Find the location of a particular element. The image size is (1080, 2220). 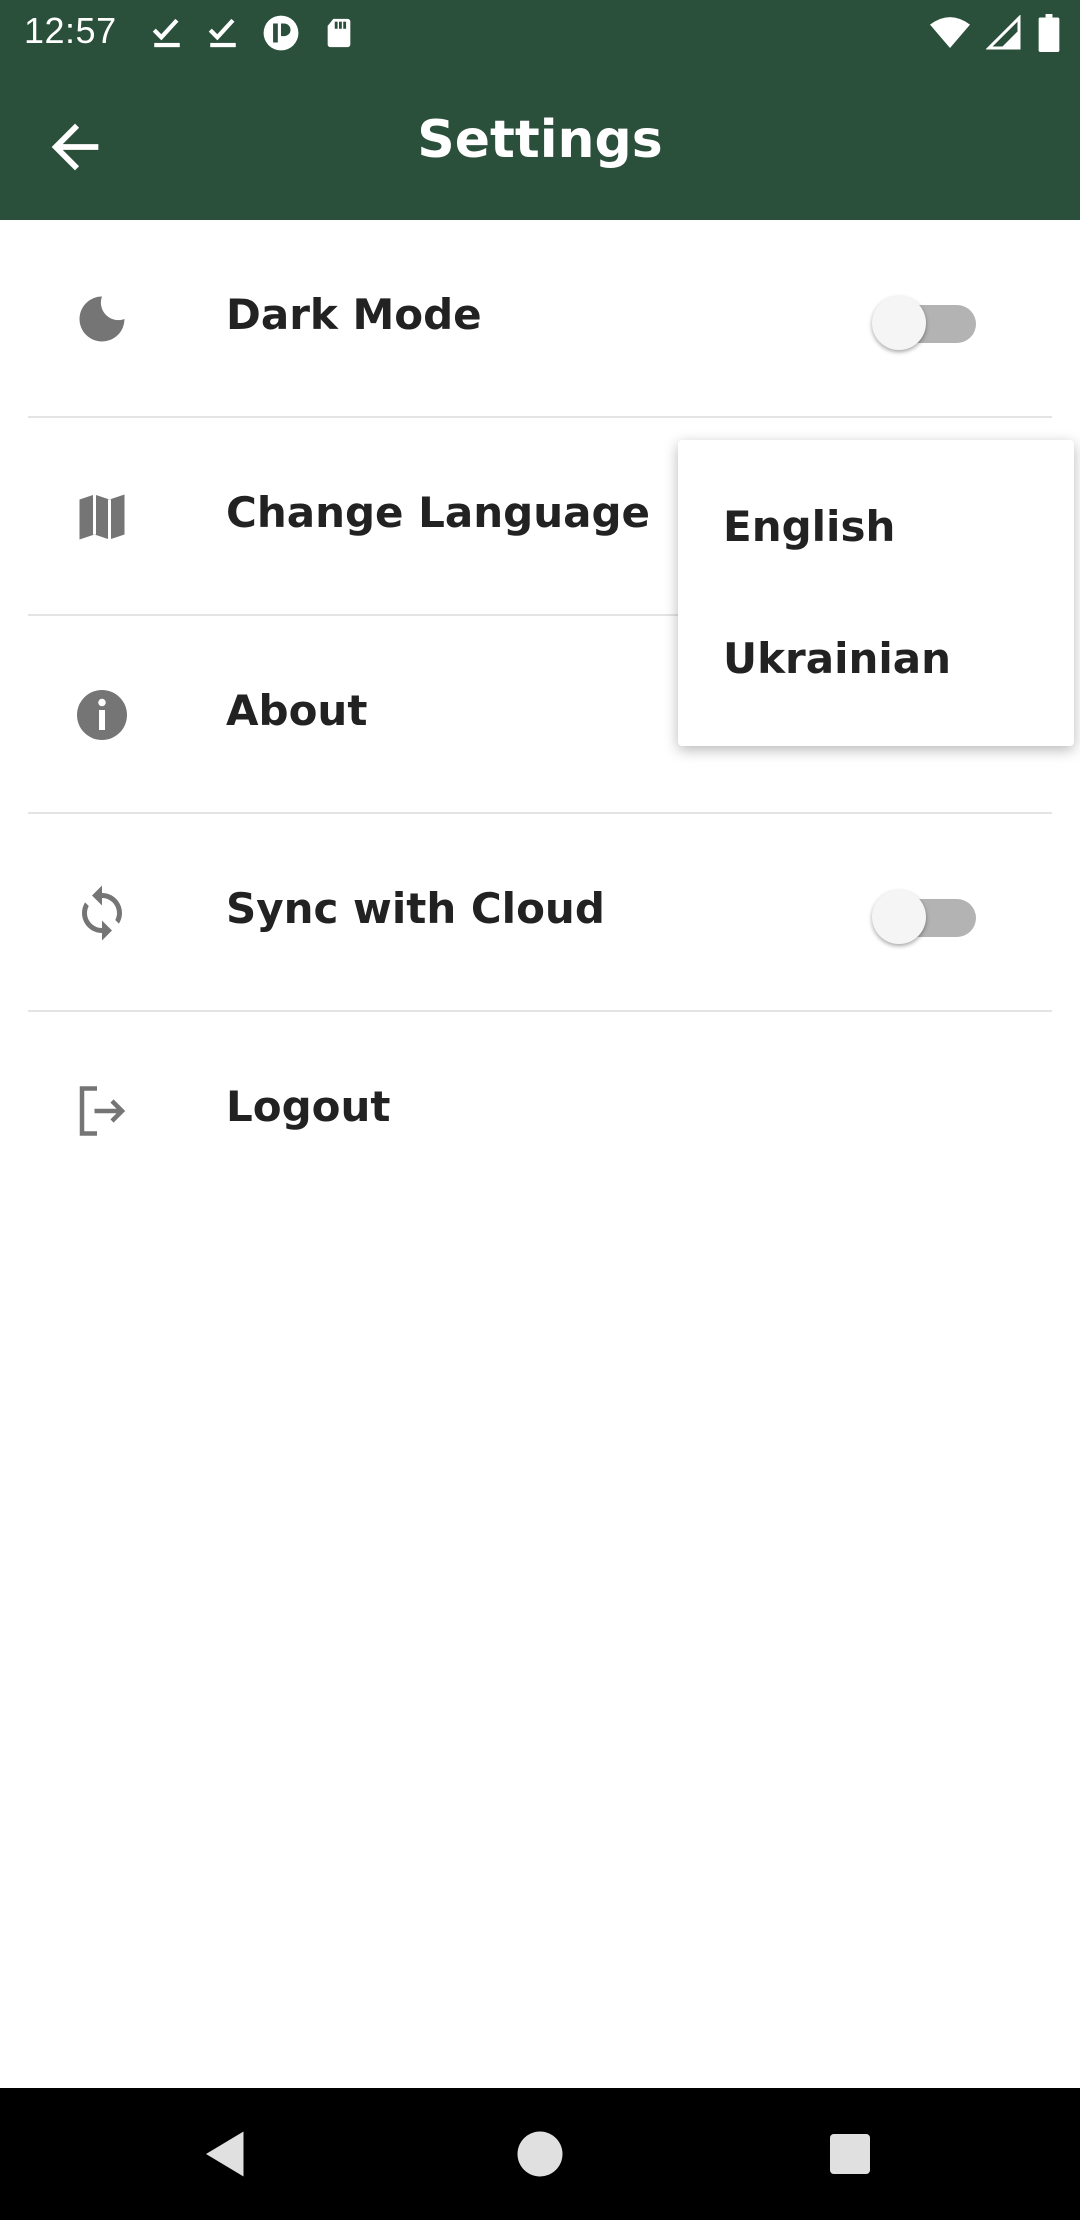

status-left-icons is located at coordinates (253, 33).